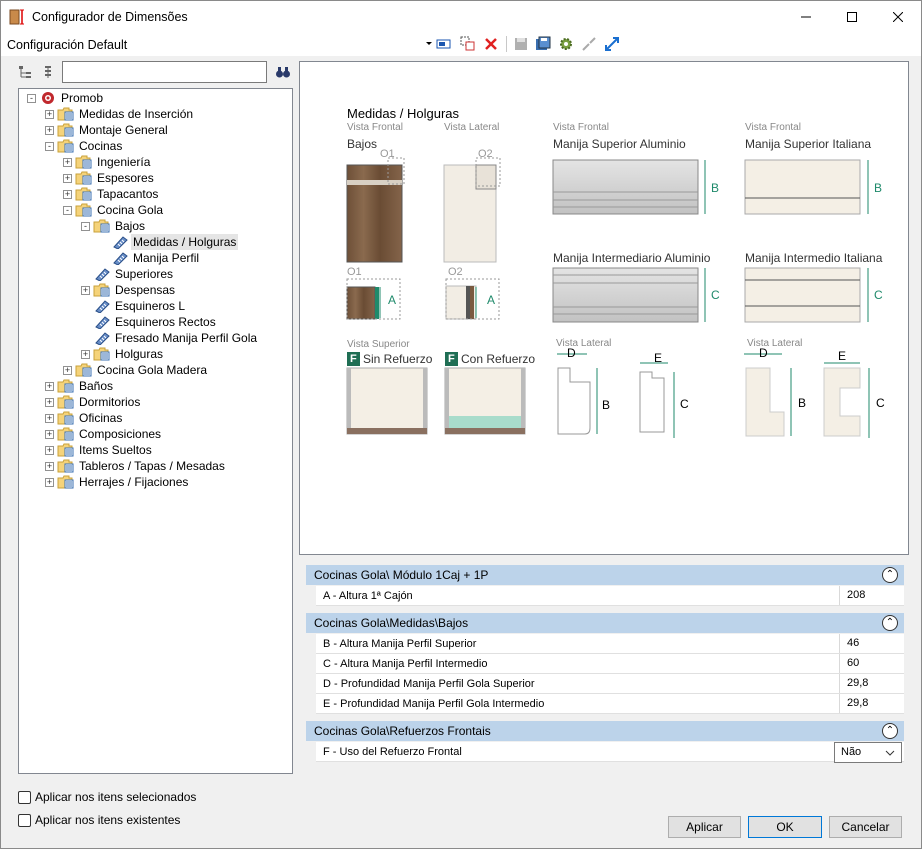 The image size is (922, 849). What do you see at coordinates (704, 827) in the screenshot?
I see `apply-button: Aplicar` at bounding box center [704, 827].